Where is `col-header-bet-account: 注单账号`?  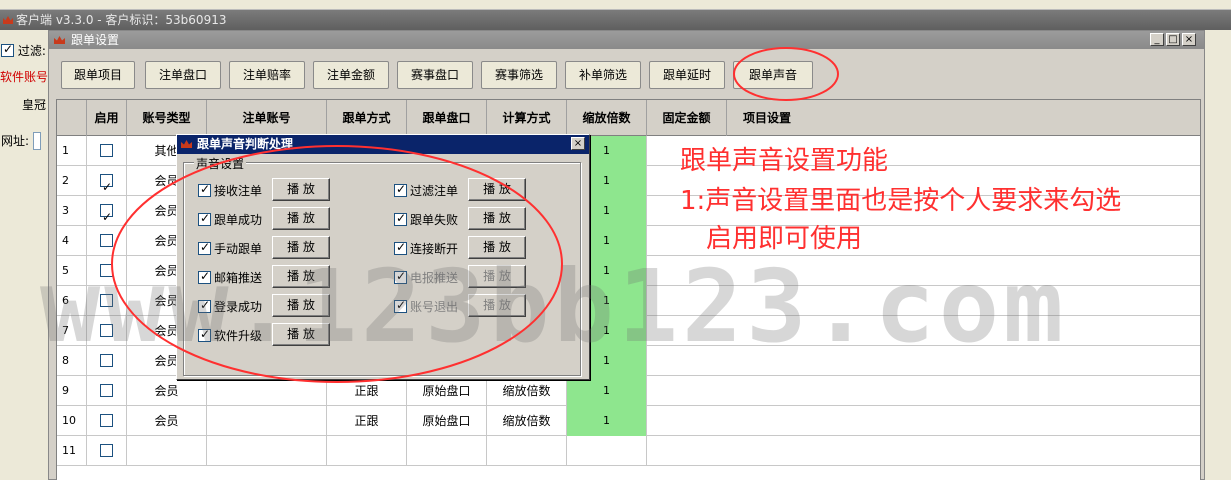 col-header-bet-account: 注单账号 is located at coordinates (267, 118).